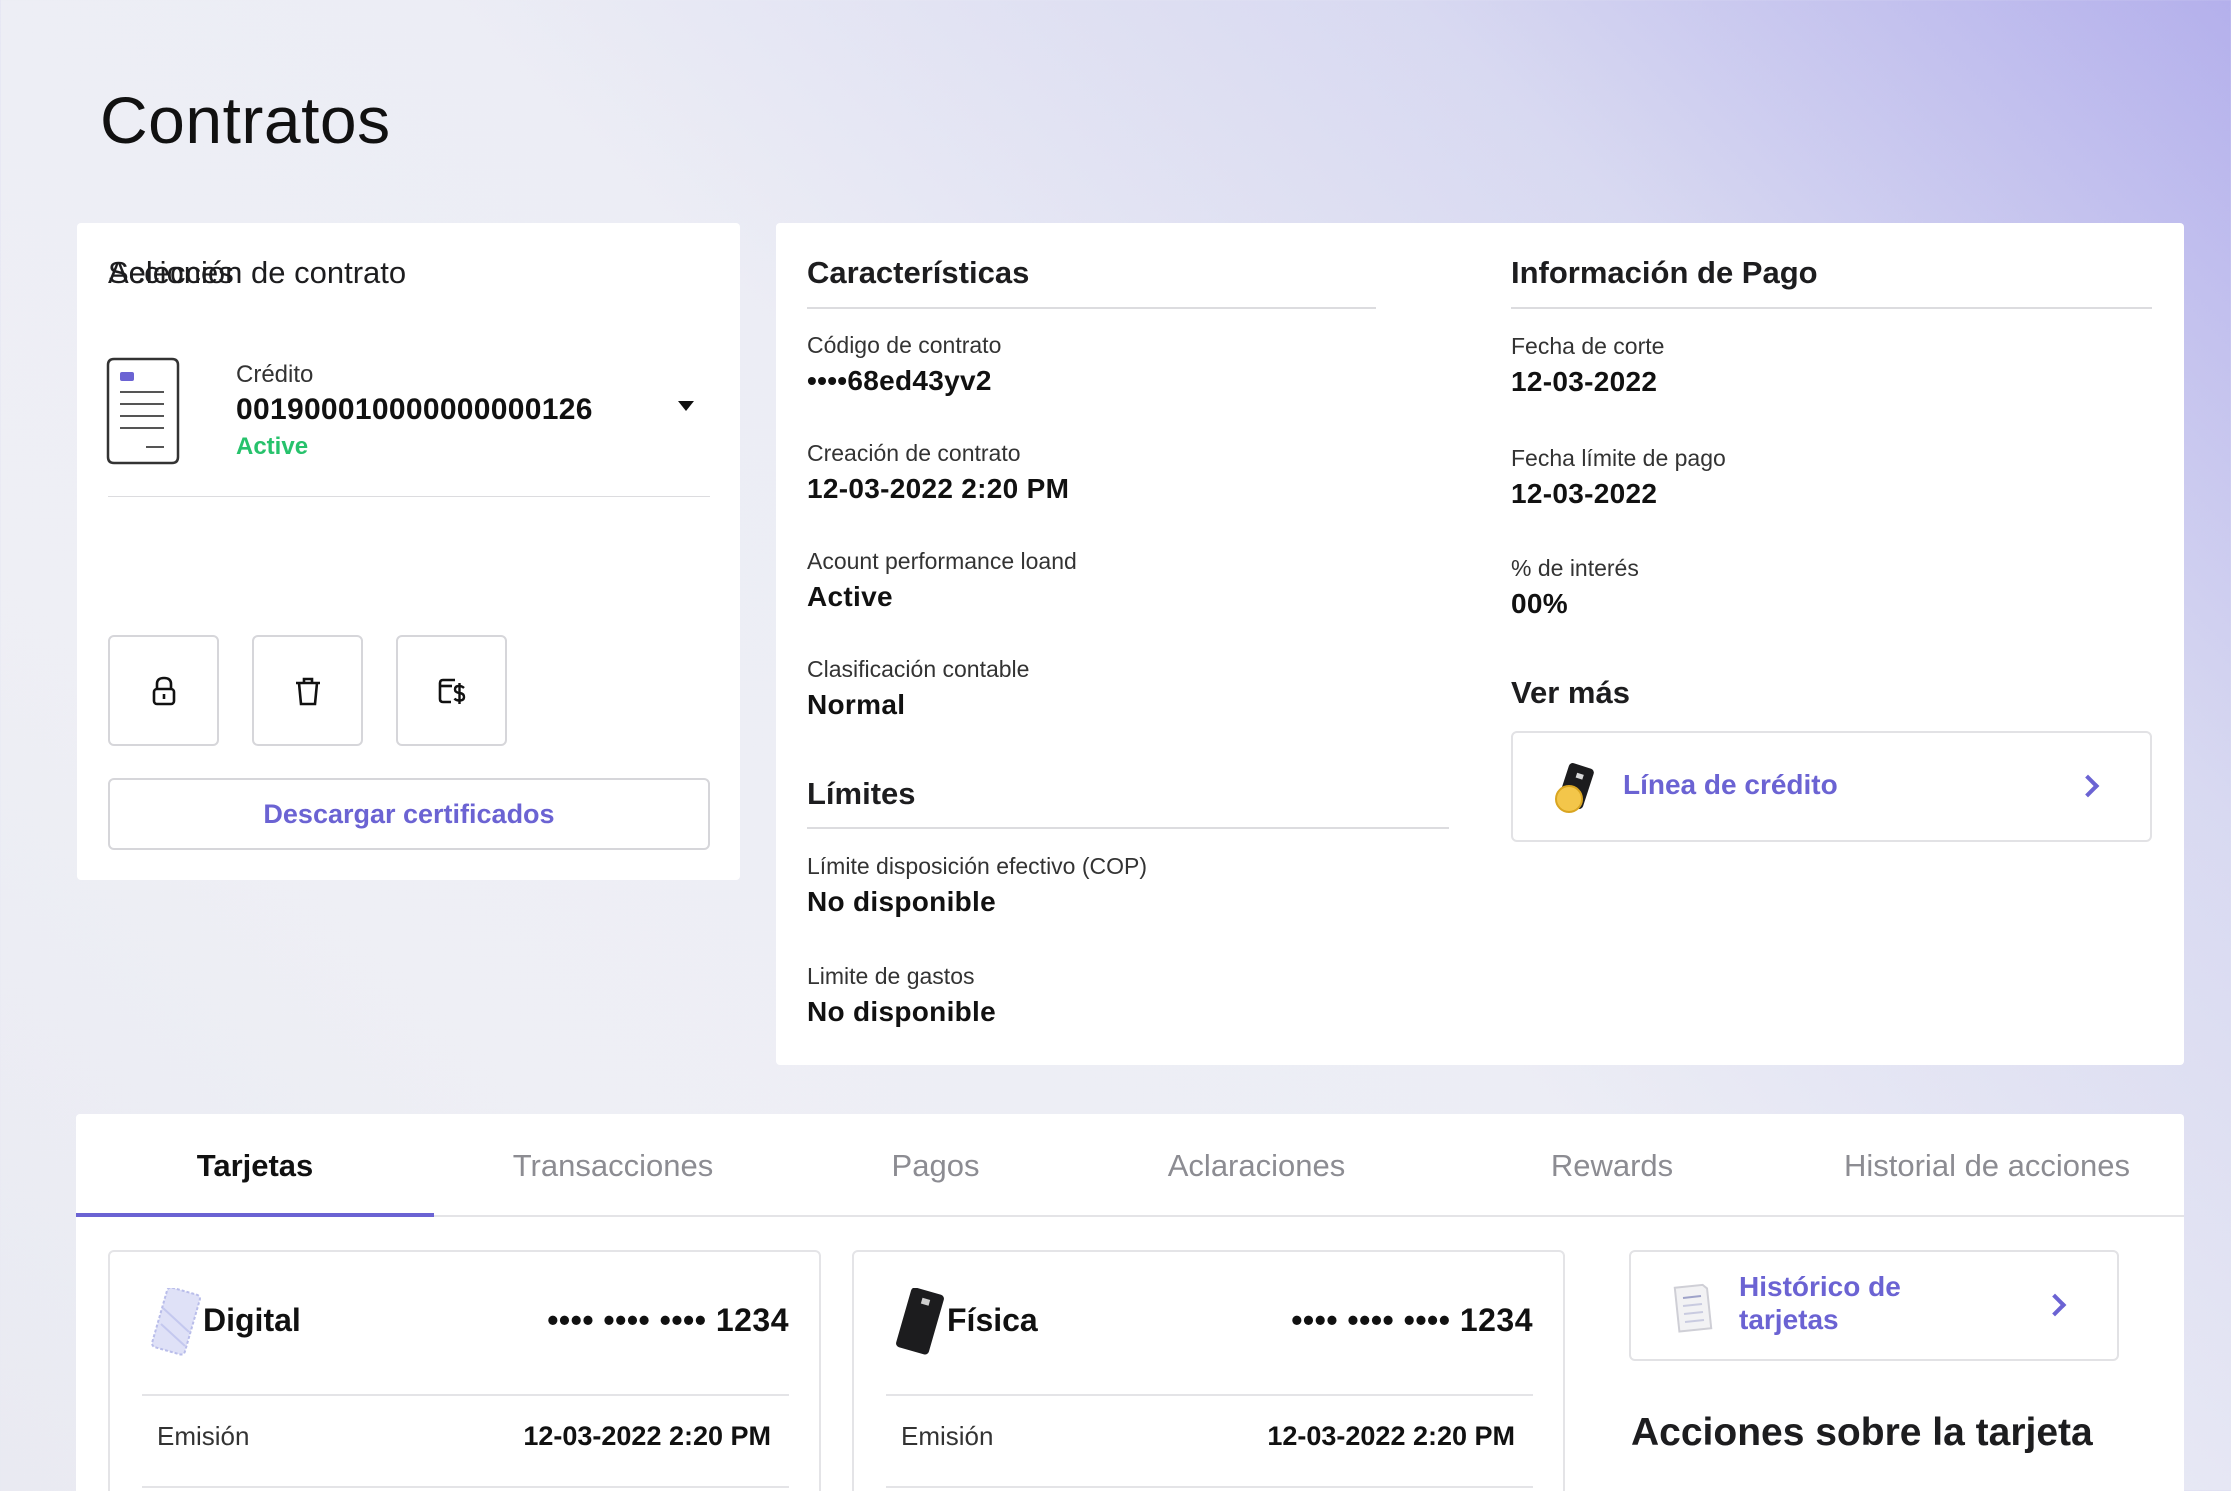  I want to click on contract-type: Crédito, so click(275, 374).